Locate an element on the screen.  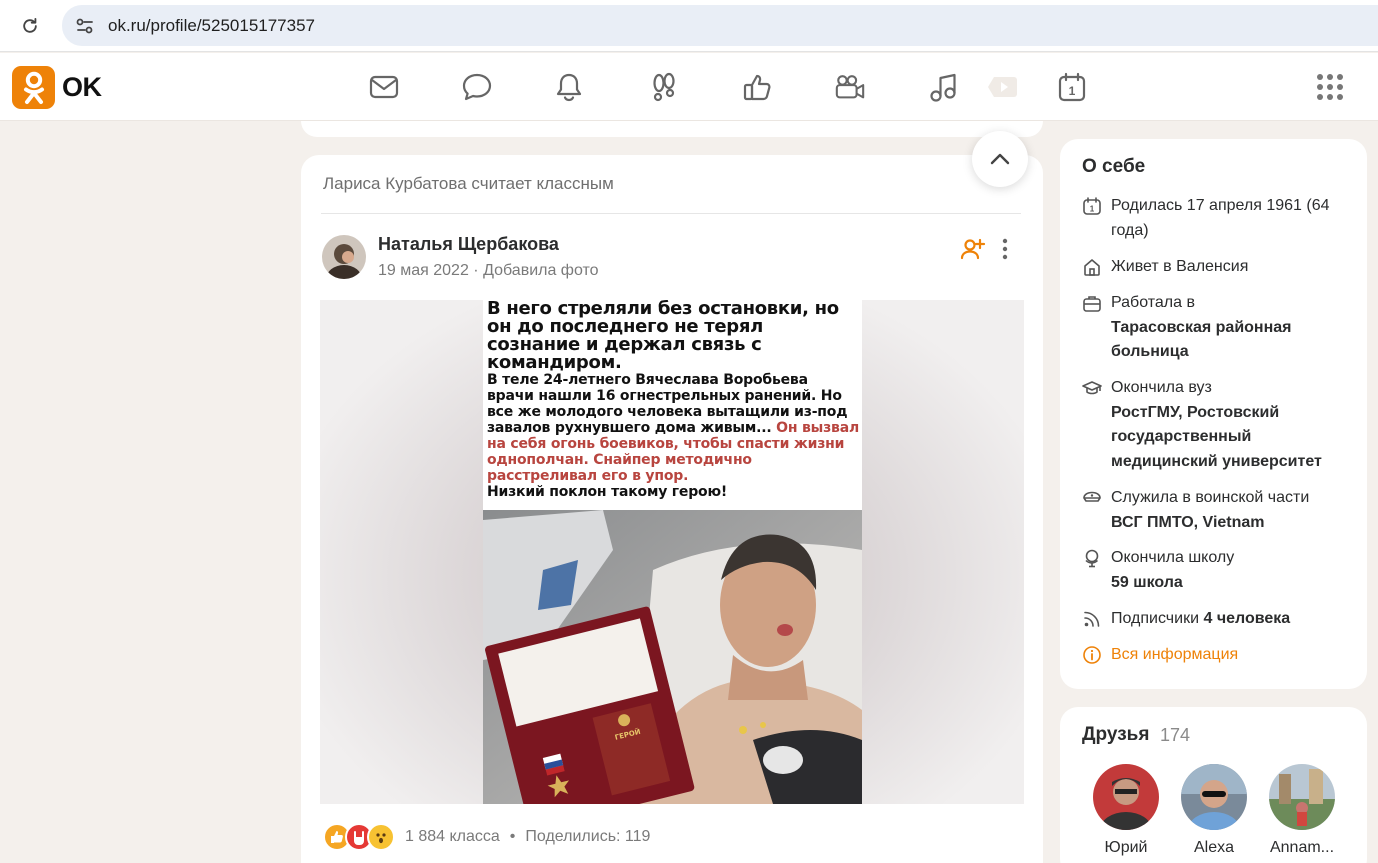
chat-icon is located at coordinates (477, 87).